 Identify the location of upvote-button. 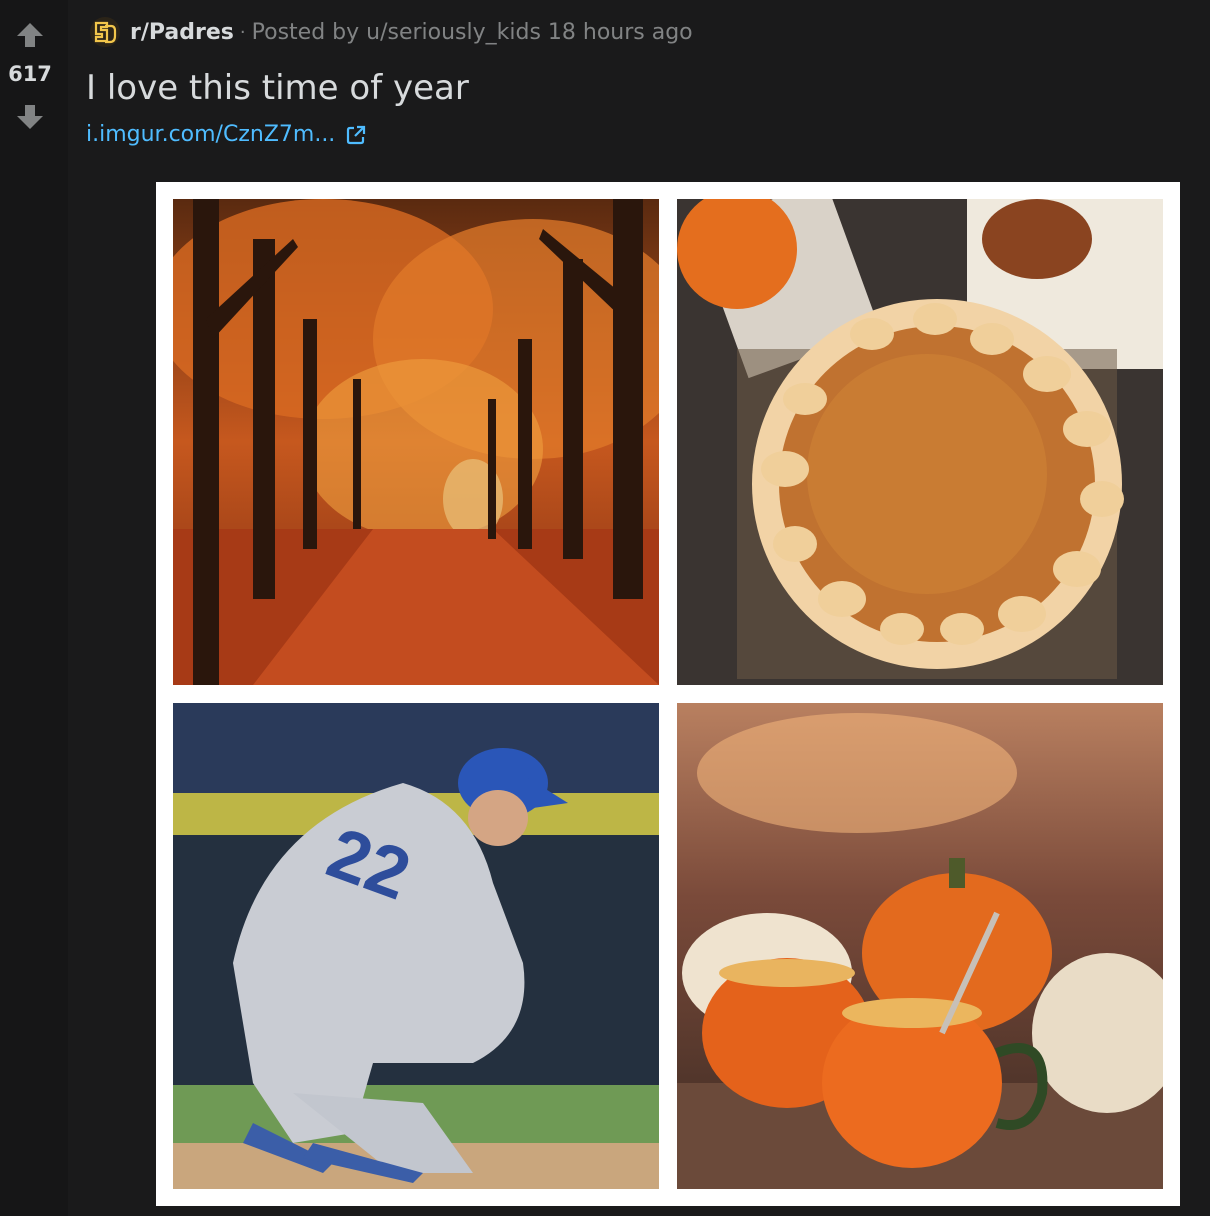
(30, 35).